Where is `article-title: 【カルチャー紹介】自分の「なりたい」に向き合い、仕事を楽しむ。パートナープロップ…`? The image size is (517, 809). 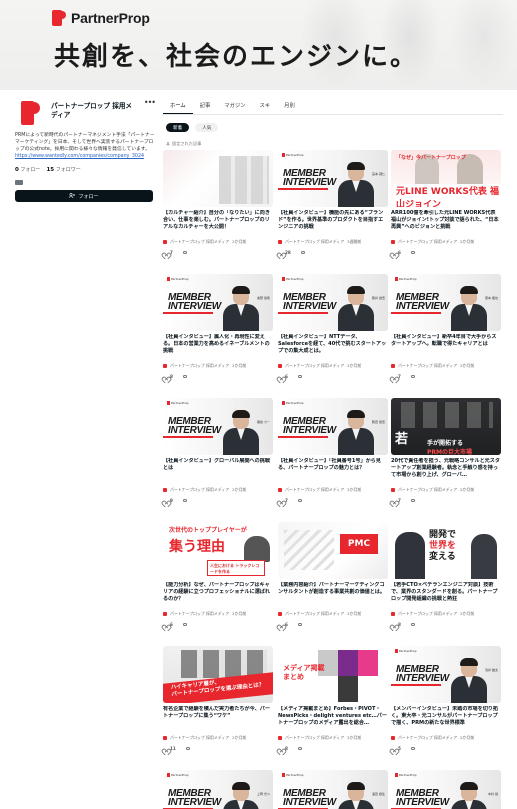
article-title: 【カルチャー紹介】自分の「なりたい」に向き合い、仕事を楽しむ。パートナープロップ… is located at coordinates (218, 224).